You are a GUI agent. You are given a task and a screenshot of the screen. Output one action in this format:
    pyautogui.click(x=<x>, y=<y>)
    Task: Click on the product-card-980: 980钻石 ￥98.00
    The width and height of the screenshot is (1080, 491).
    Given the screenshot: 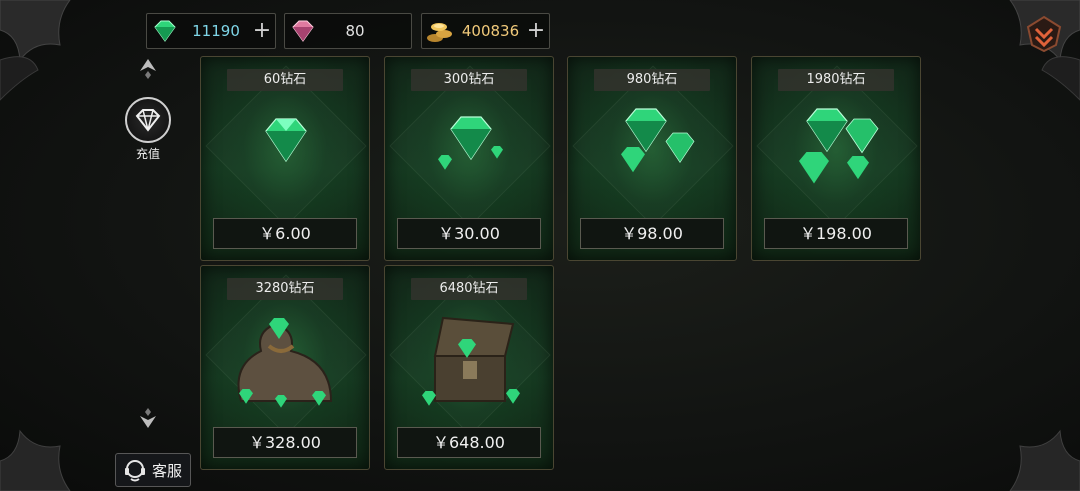 What is the action you would take?
    pyautogui.click(x=652, y=158)
    